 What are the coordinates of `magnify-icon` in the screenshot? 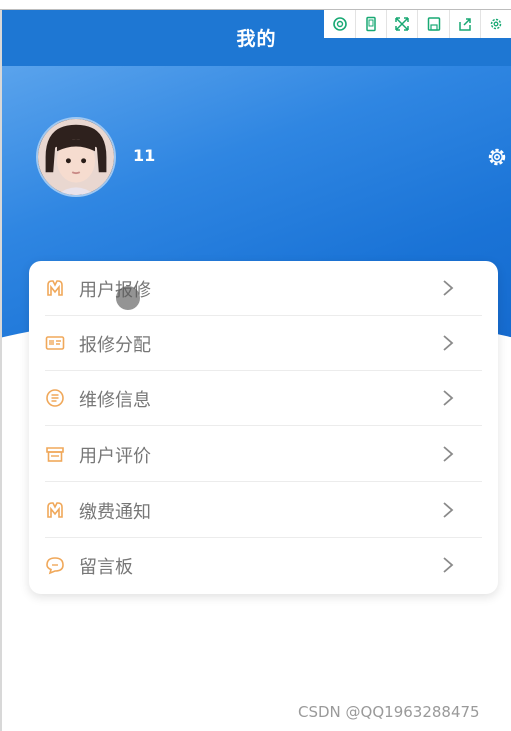 It's located at (339, 24).